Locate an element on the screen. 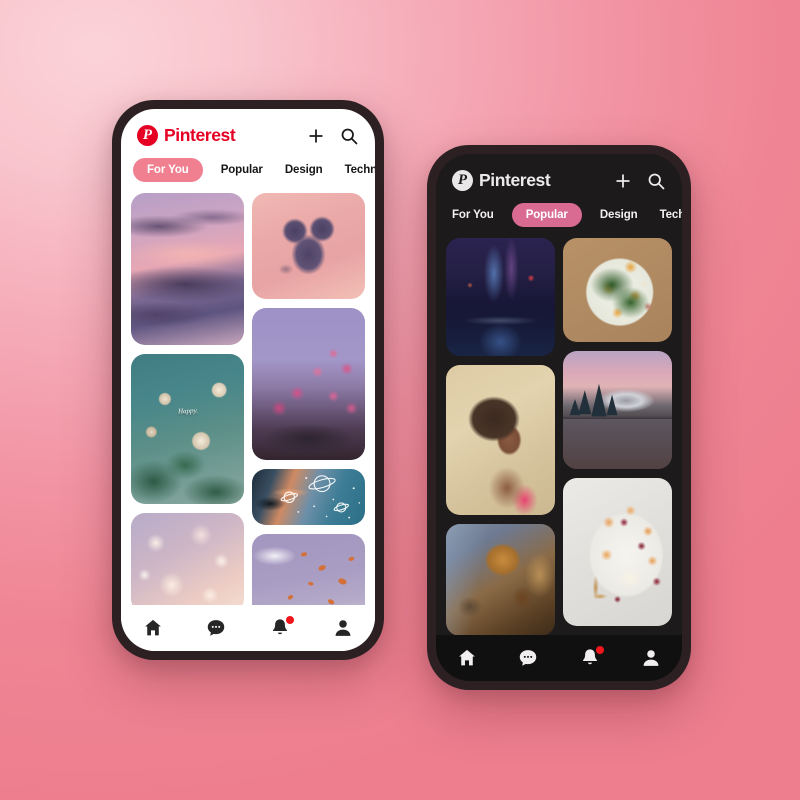 This screenshot has width=800, height=800. pin-heart-cloud is located at coordinates (308, 246).